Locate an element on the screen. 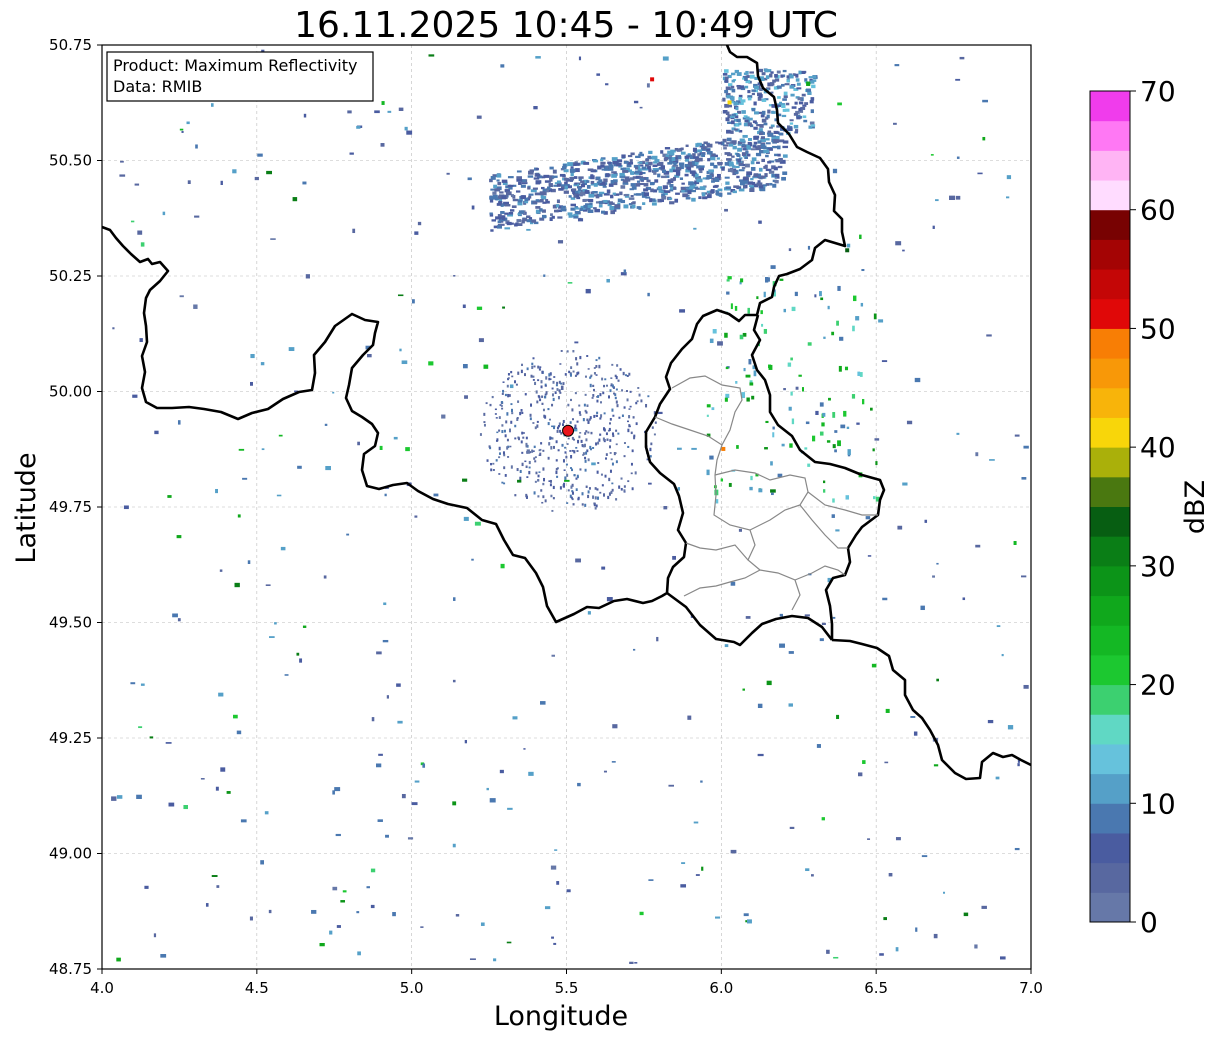  y-tick-label: 50.75 is located at coordinates (70, 45).